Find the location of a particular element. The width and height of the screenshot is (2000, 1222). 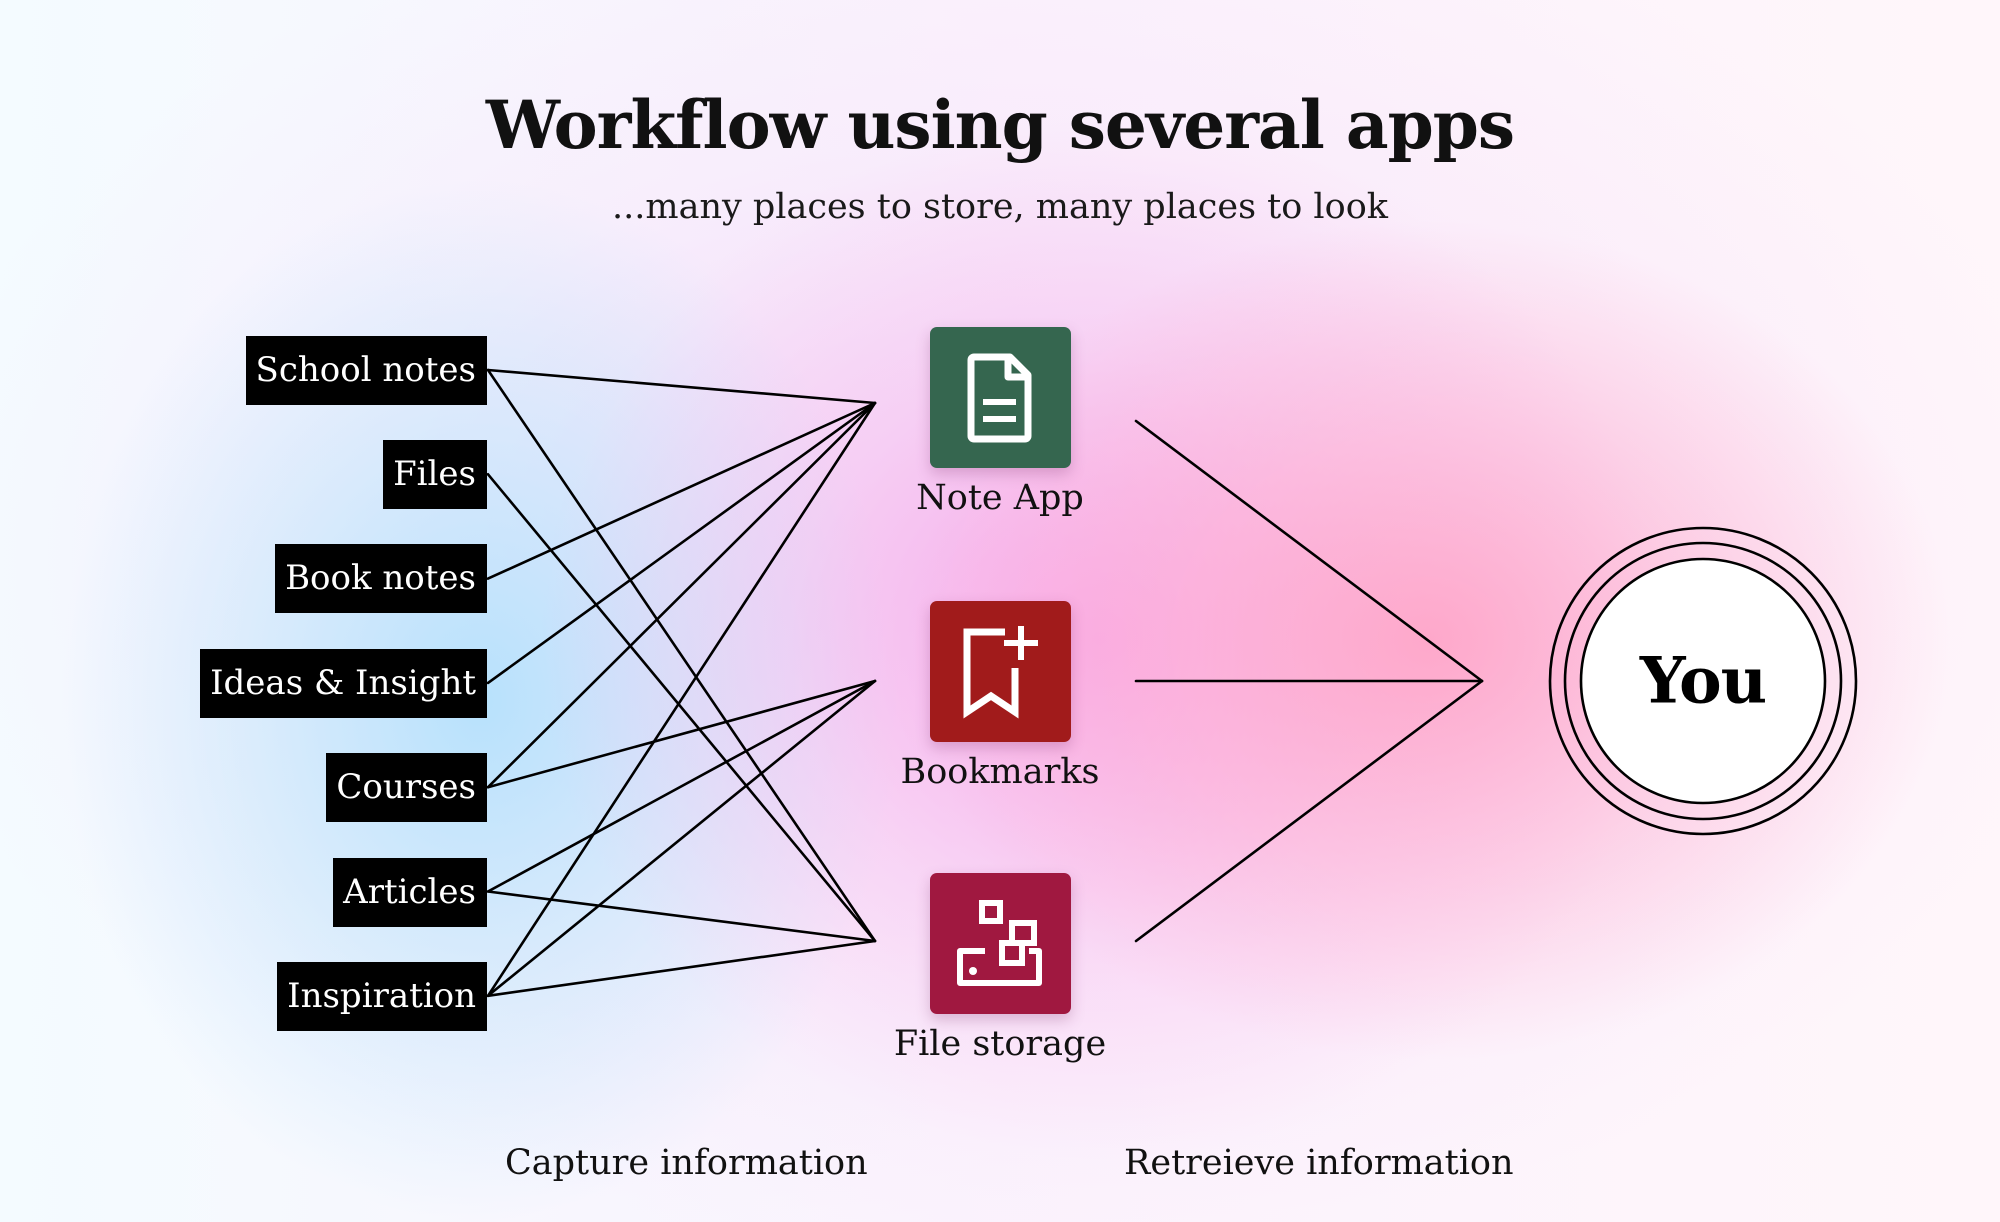

link-school-notes-to-note-app is located at coordinates (681, 386).